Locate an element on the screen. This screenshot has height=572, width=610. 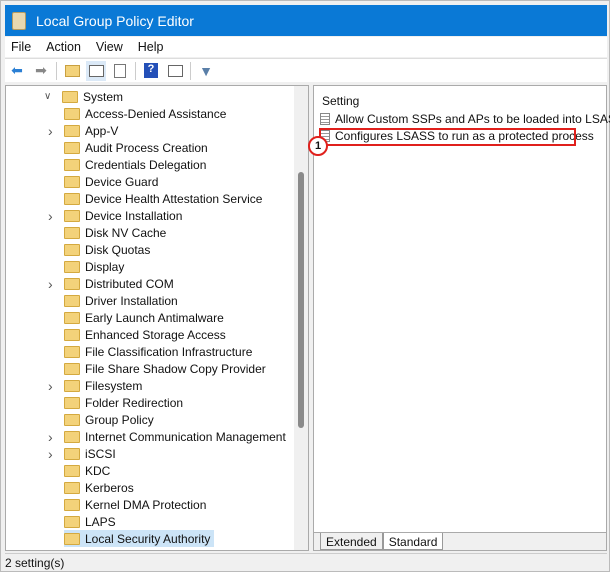
tree-item: KDC is located at coordinates (89, 470).